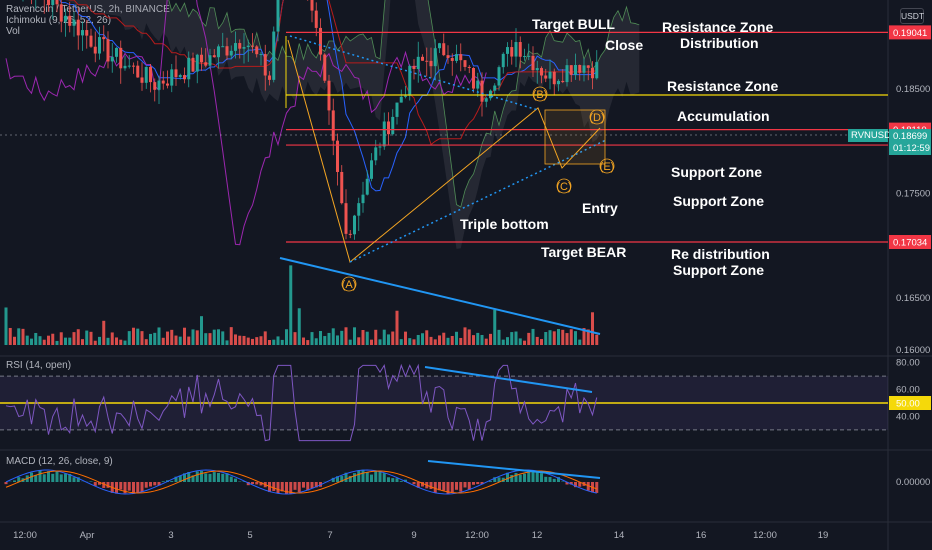 The height and width of the screenshot is (550, 932). Describe the element at coordinates (910, 33) in the screenshot. I see `price-tag-label: 0.19041` at that location.